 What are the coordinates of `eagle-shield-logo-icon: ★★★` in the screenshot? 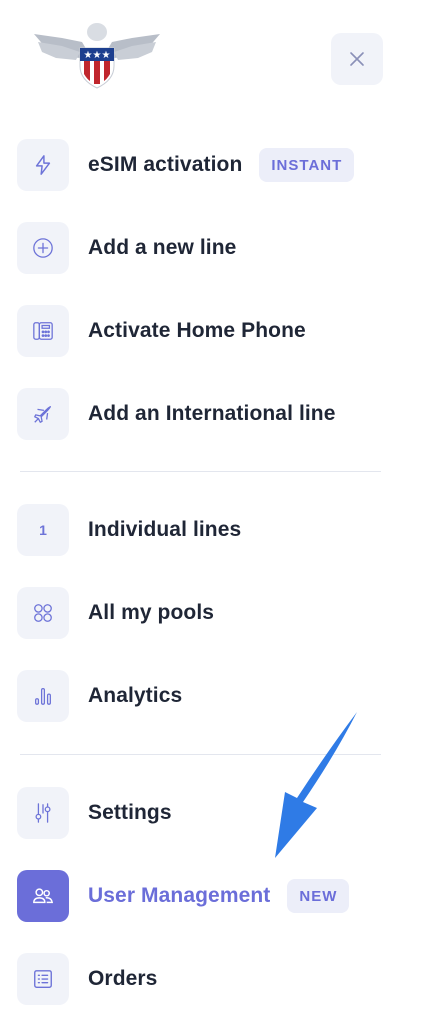 It's located at (97, 56).